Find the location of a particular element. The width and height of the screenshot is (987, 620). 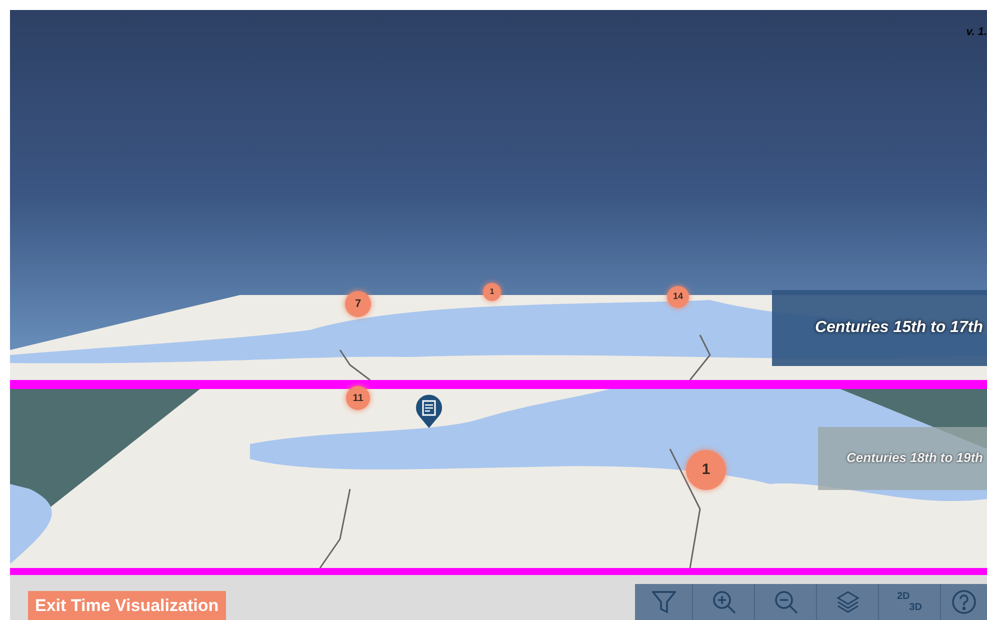

layers-icon is located at coordinates (848, 602).